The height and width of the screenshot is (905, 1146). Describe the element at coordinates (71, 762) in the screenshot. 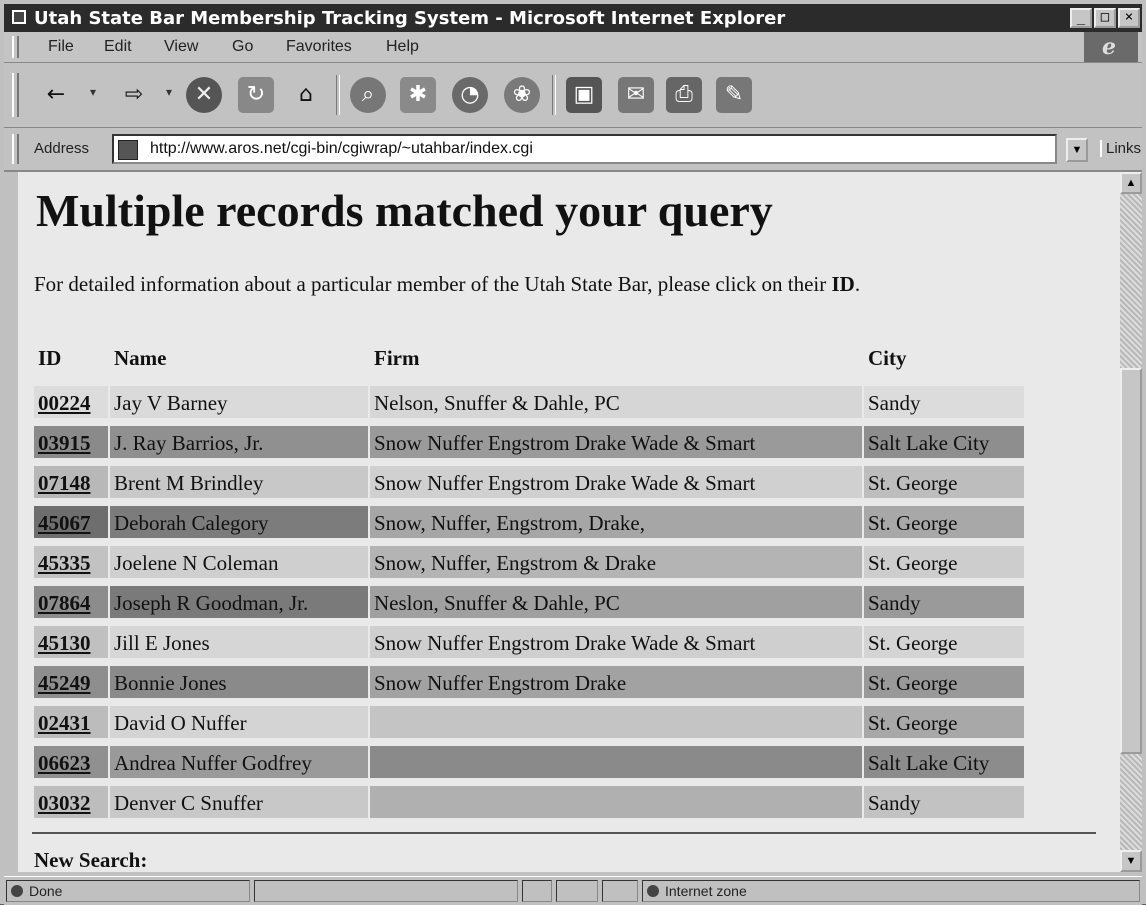

I see `member-id-link: 06623` at that location.